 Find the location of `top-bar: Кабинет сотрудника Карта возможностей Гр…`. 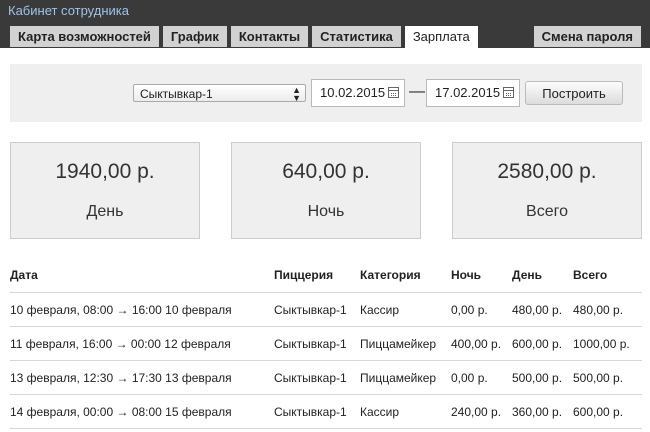

top-bar: Кабинет сотрудника Карта возможностей Гр… is located at coordinates (325, 24).